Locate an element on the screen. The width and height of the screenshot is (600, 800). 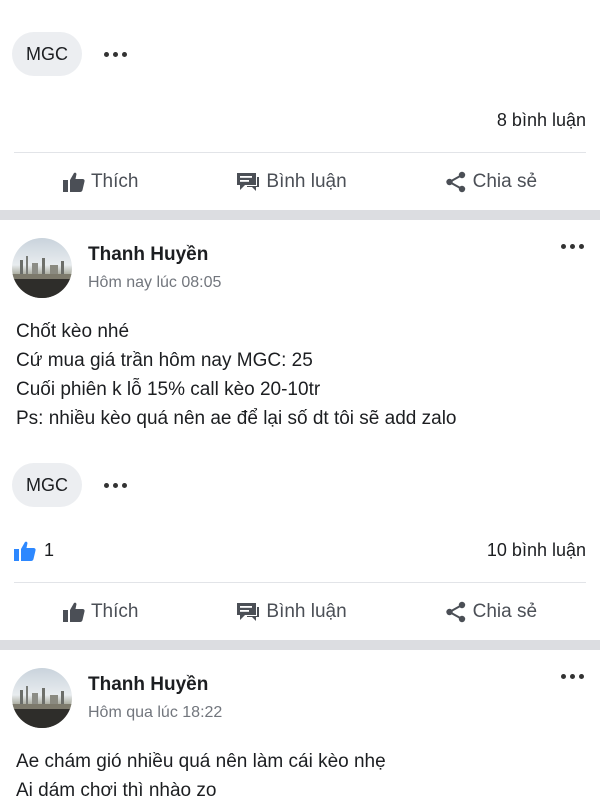
post-meta: Thanh Huyền Hôm qua lúc 18:22 is located at coordinates (155, 698).